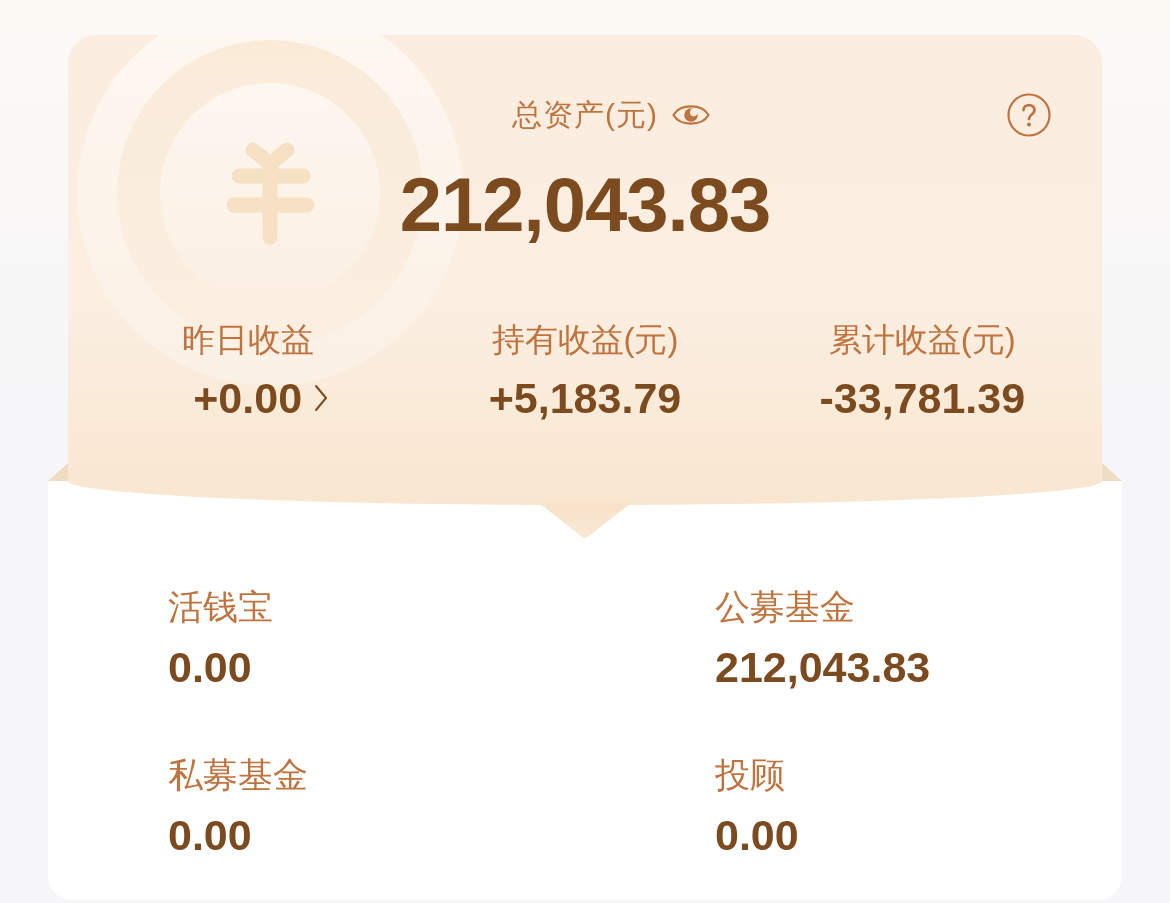 The image size is (1170, 903). I want to click on holding-label: 公募基金, so click(785, 607).